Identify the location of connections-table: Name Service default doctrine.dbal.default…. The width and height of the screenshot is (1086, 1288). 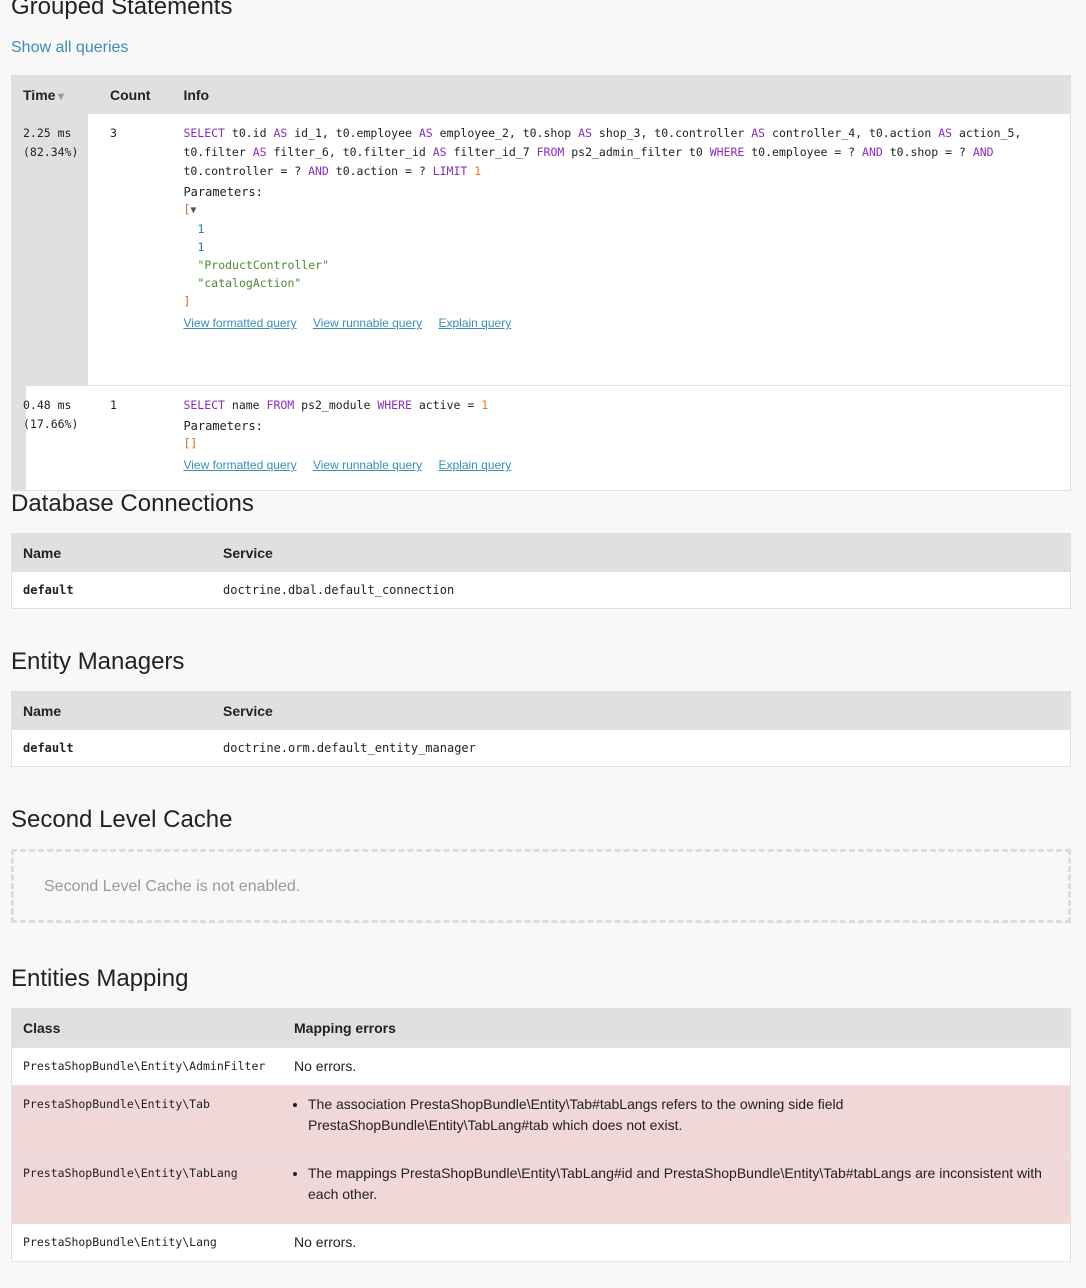
(541, 571).